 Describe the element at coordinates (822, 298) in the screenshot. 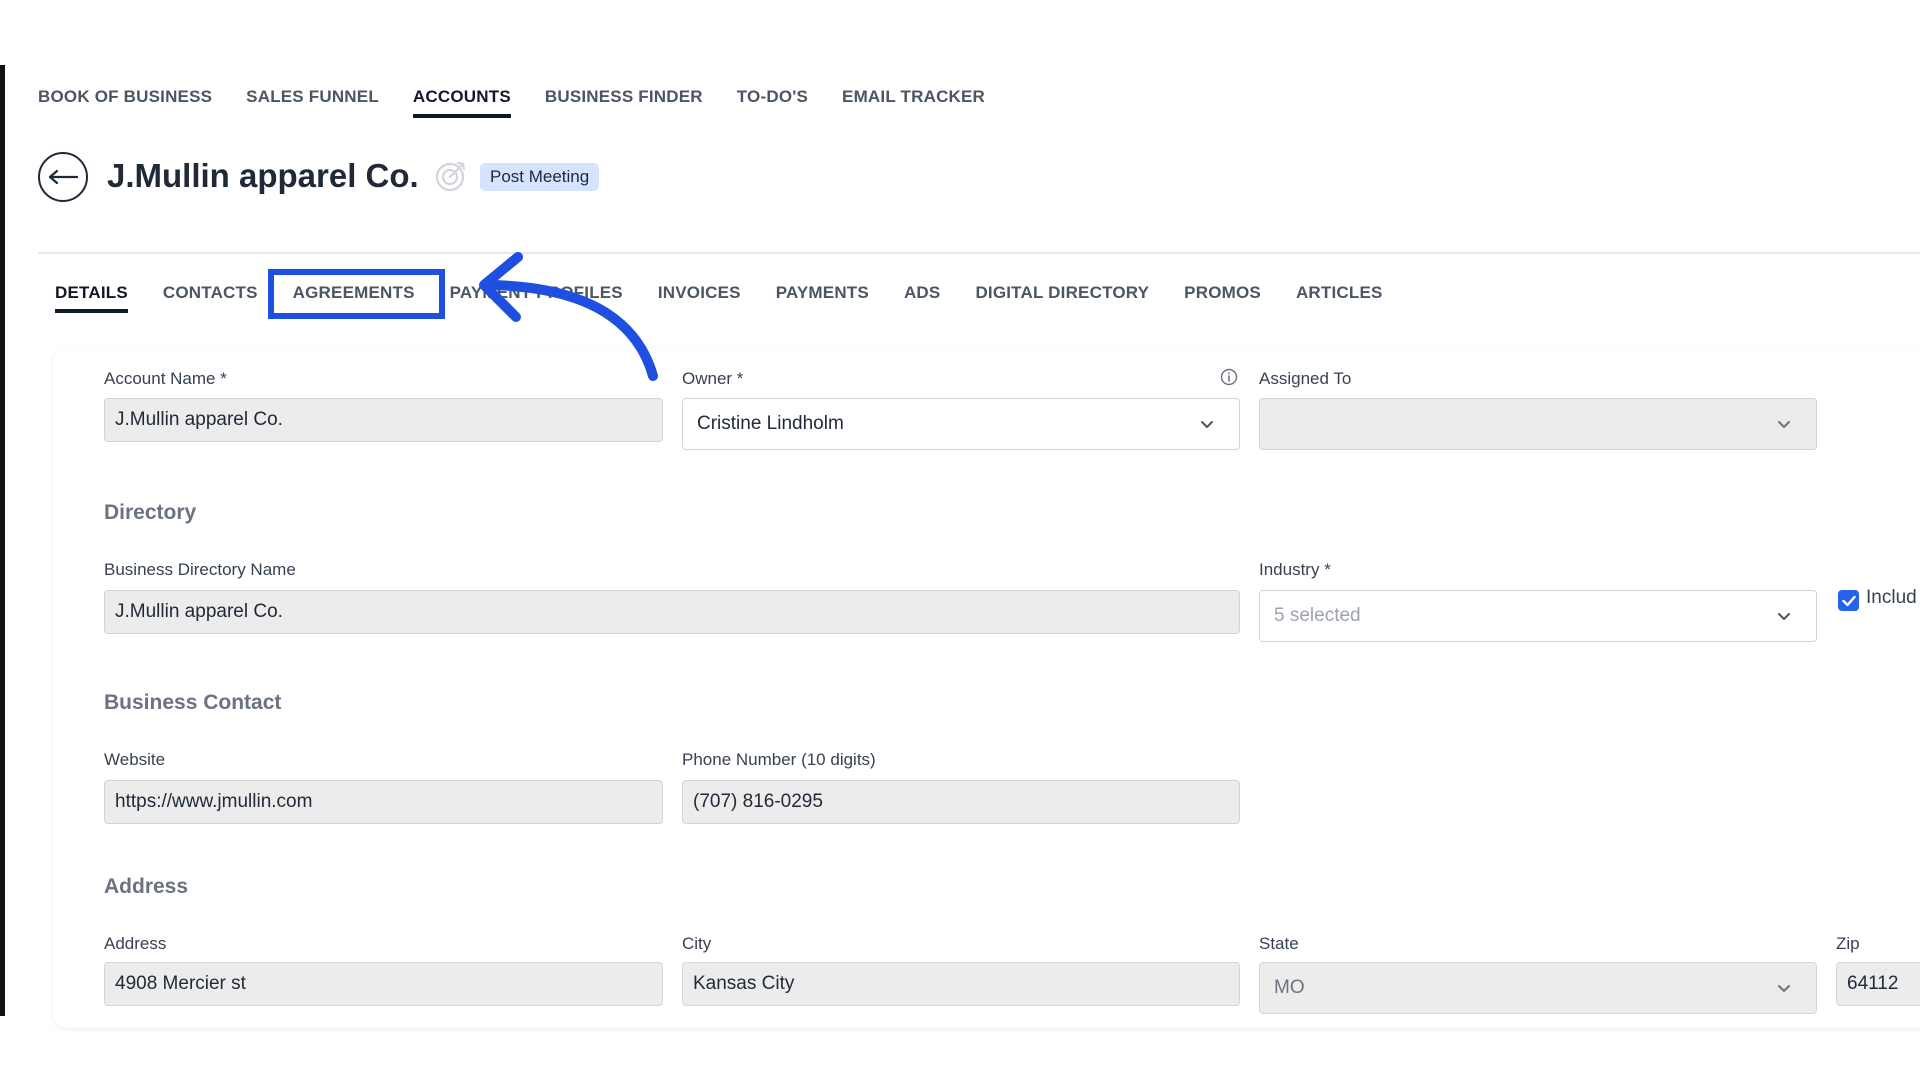

I see `tab-payments: PAYMENTS` at that location.